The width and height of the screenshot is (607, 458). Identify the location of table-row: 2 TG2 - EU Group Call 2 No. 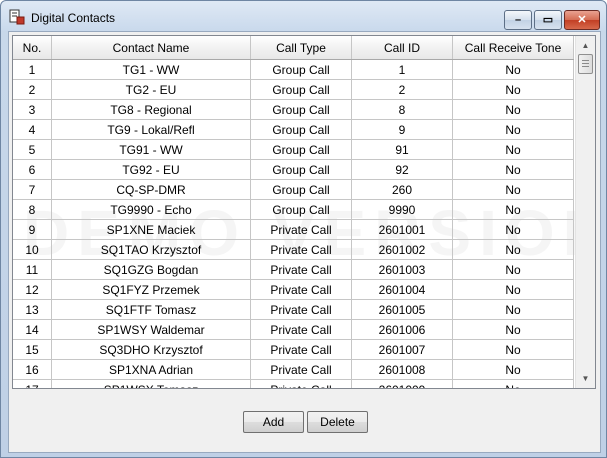
(293, 89).